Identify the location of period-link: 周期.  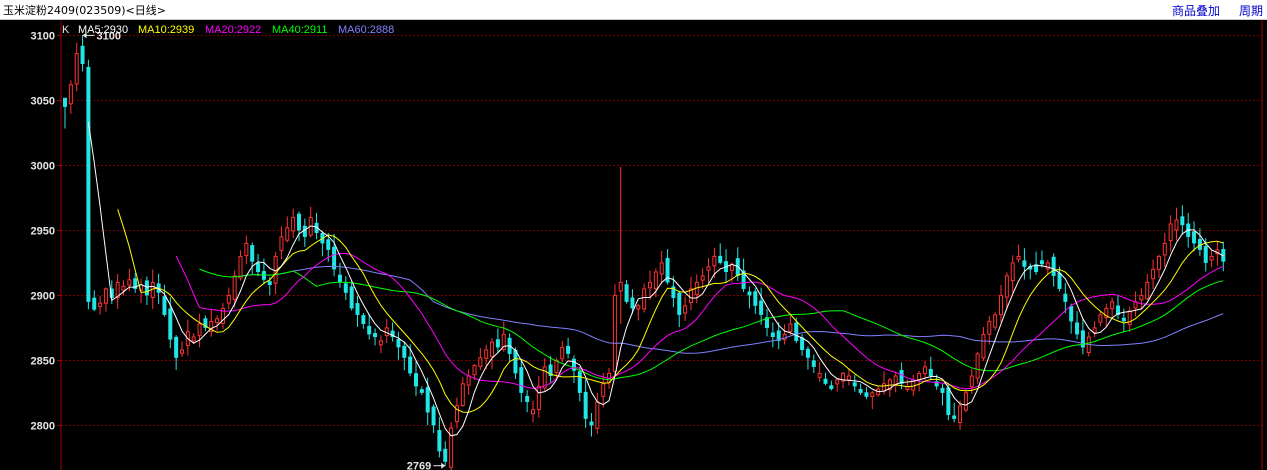
(1251, 10).